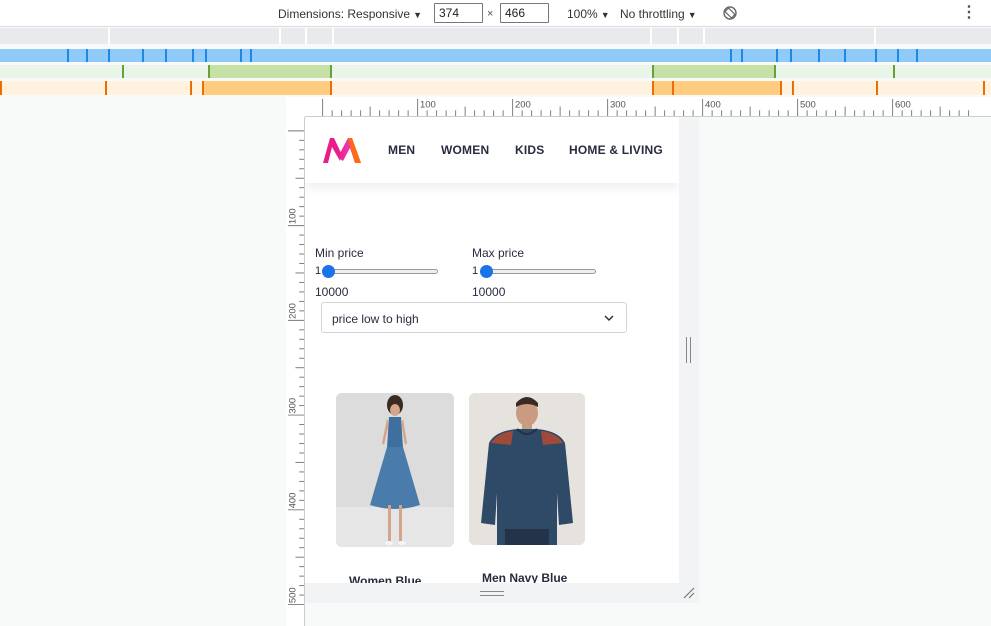  Describe the element at coordinates (385, 578) in the screenshot. I see `product-name: Women Blue` at that location.